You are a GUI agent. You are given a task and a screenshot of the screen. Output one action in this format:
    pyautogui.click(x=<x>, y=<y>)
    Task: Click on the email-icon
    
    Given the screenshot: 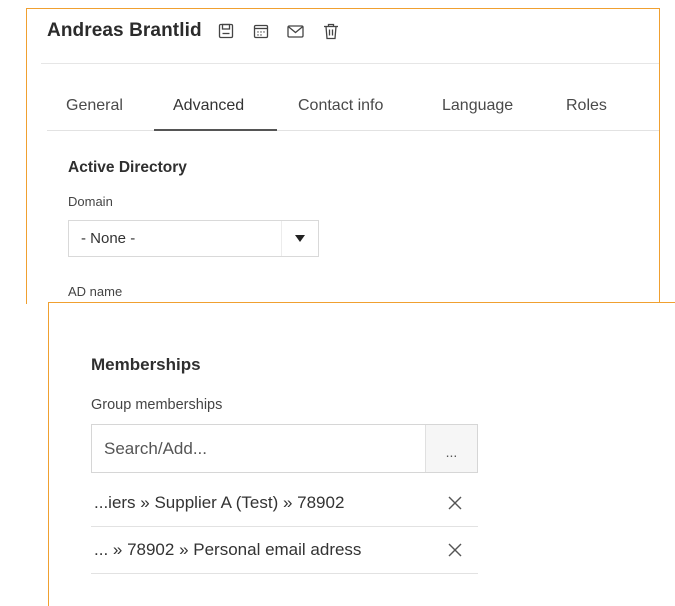 What is the action you would take?
    pyautogui.click(x=296, y=31)
    